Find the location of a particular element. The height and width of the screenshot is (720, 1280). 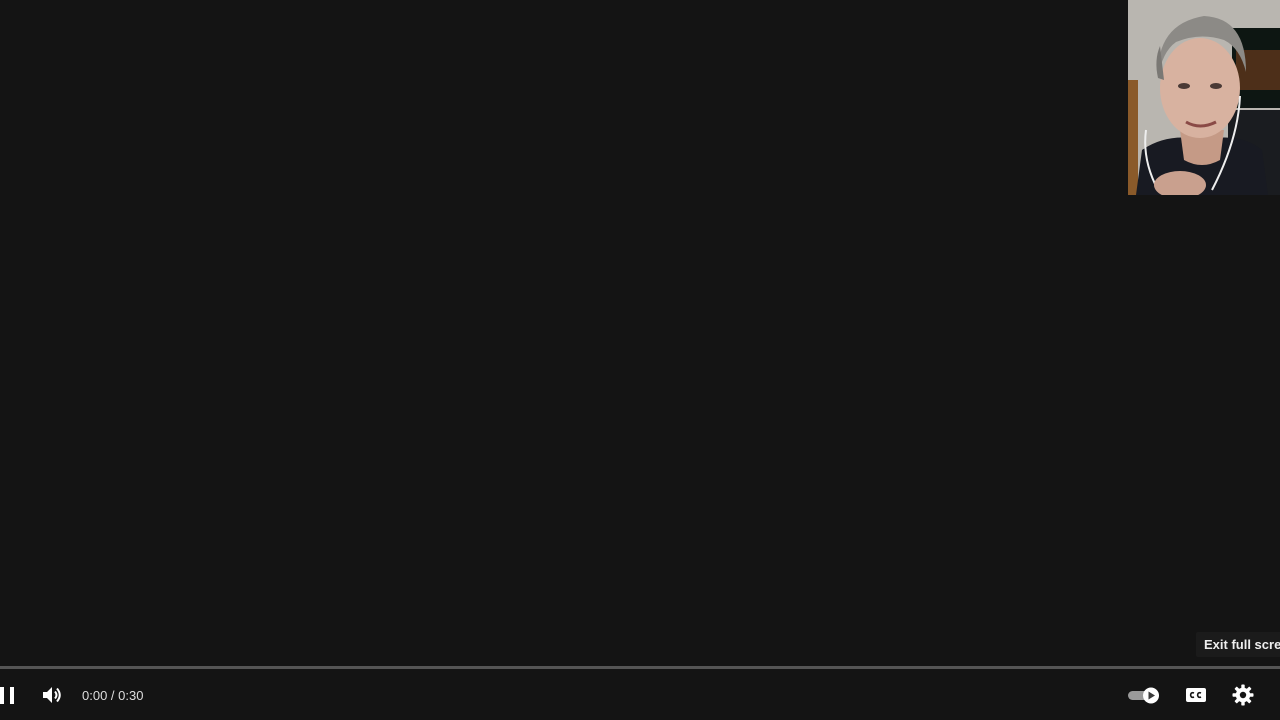

settings-gear-icon is located at coordinates (1243, 695).